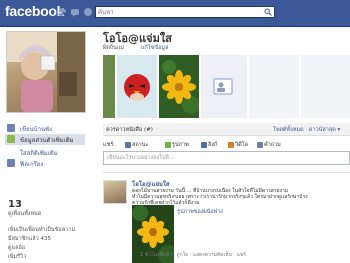  Describe the element at coordinates (269, 145) in the screenshot. I see `share-question-button: คำถาม` at that location.